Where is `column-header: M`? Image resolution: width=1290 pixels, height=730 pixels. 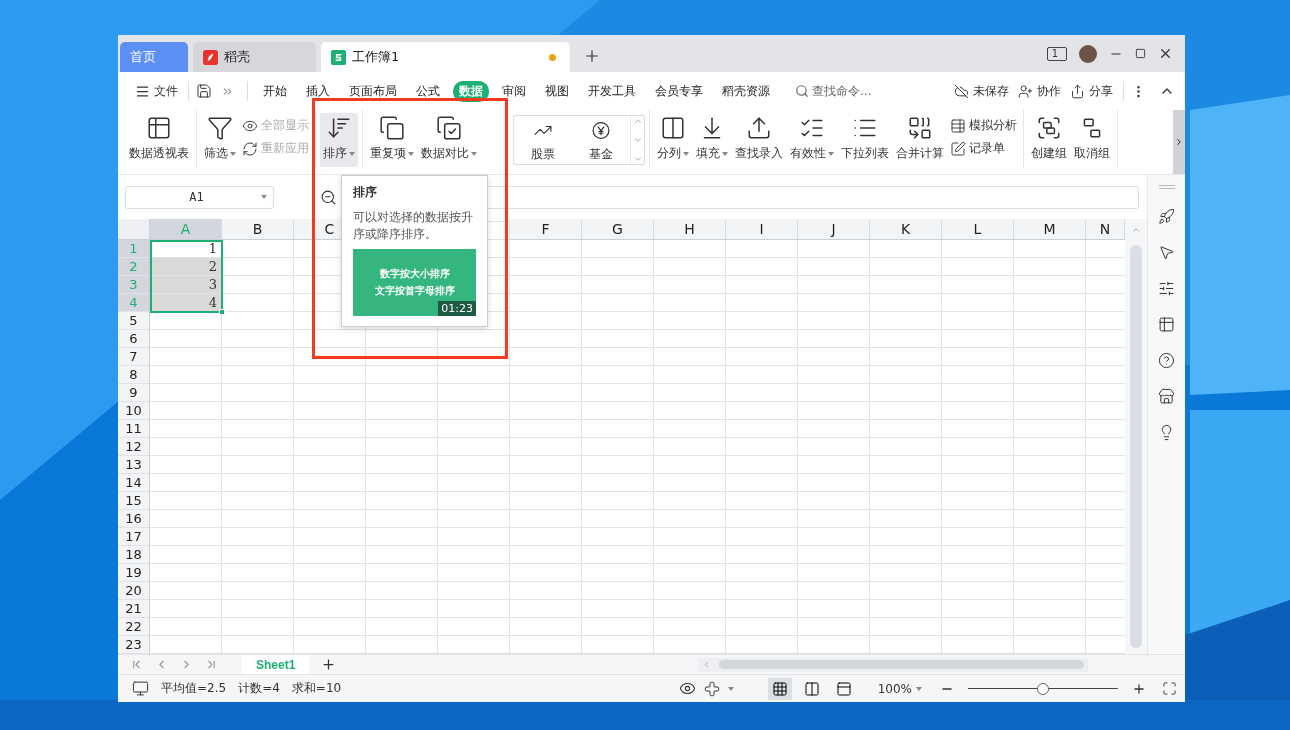
column-header: M is located at coordinates (1050, 229).